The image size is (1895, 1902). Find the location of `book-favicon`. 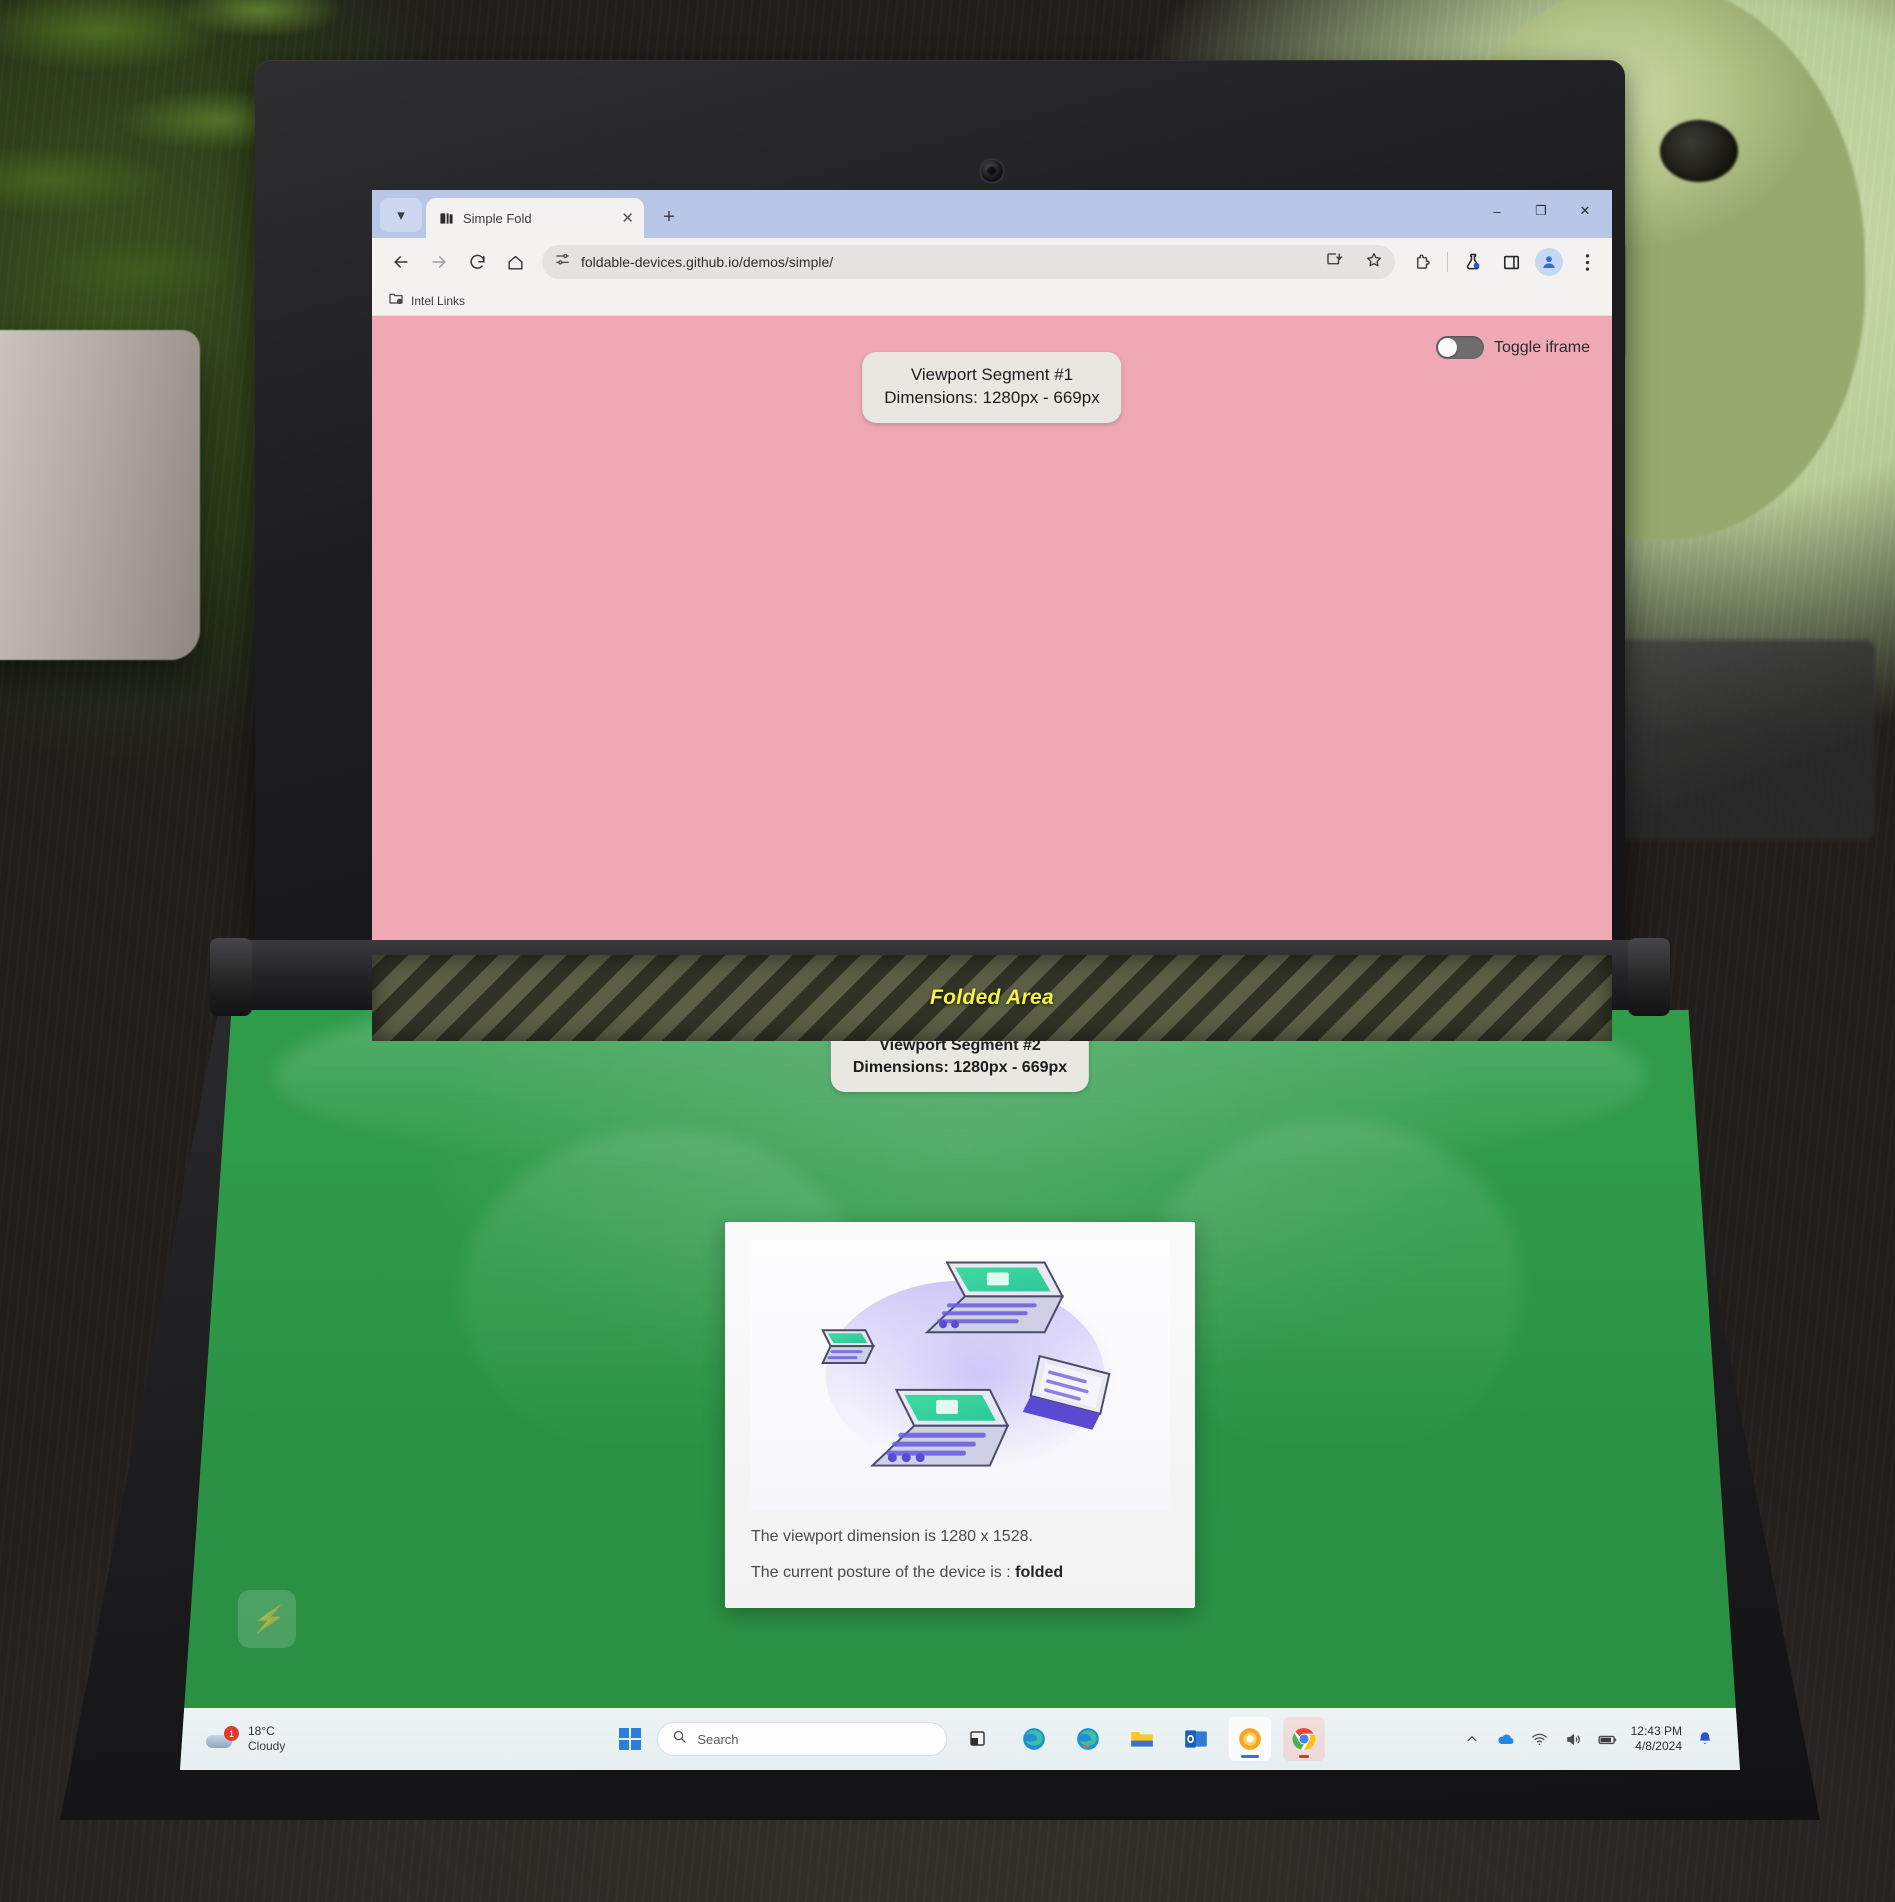

book-favicon is located at coordinates (446, 218).